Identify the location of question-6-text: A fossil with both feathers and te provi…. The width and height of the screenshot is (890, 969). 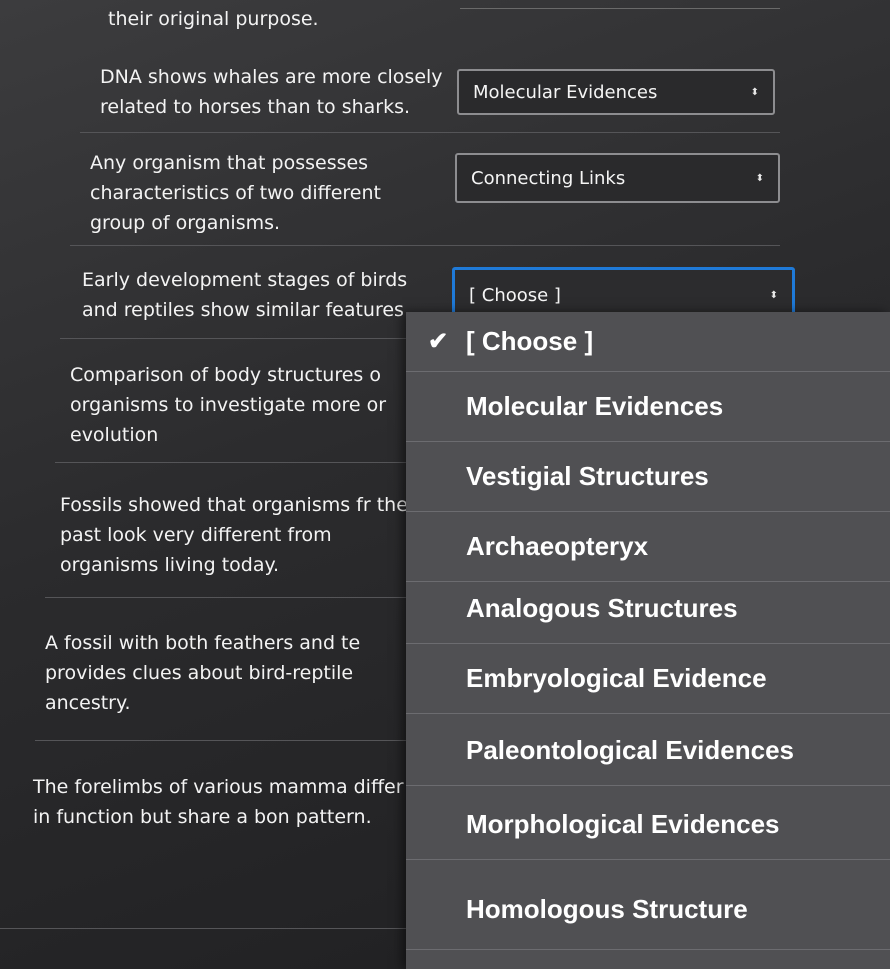
(203, 673).